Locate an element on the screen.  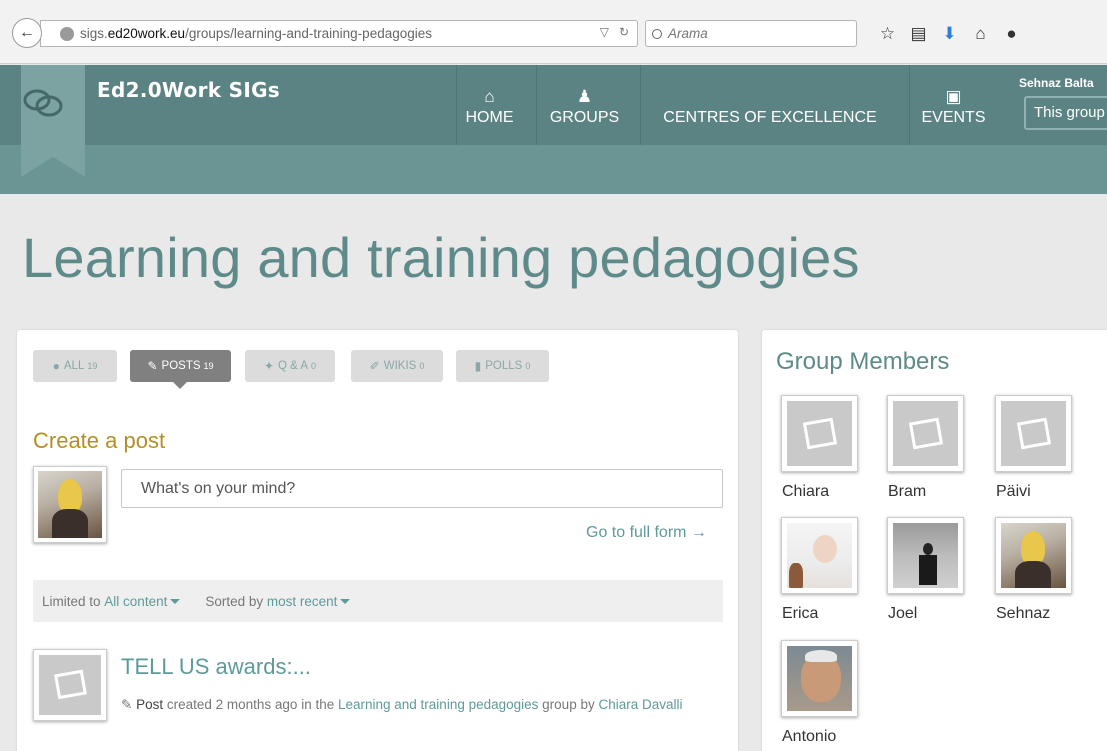
nav-home: ⌂ HOME is located at coordinates (489, 105).